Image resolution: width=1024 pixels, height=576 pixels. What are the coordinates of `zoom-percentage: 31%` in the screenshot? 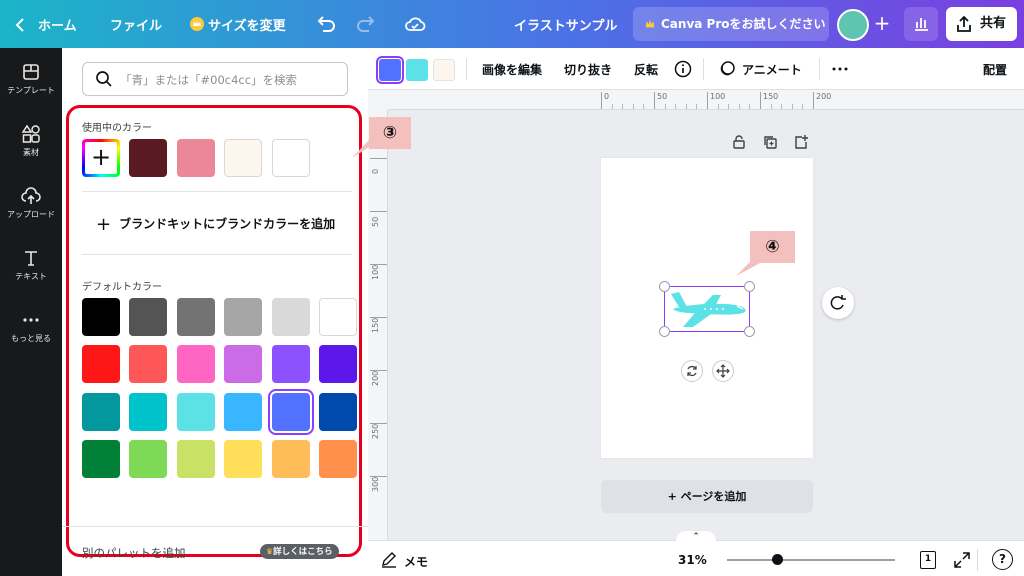 It's located at (692, 560).